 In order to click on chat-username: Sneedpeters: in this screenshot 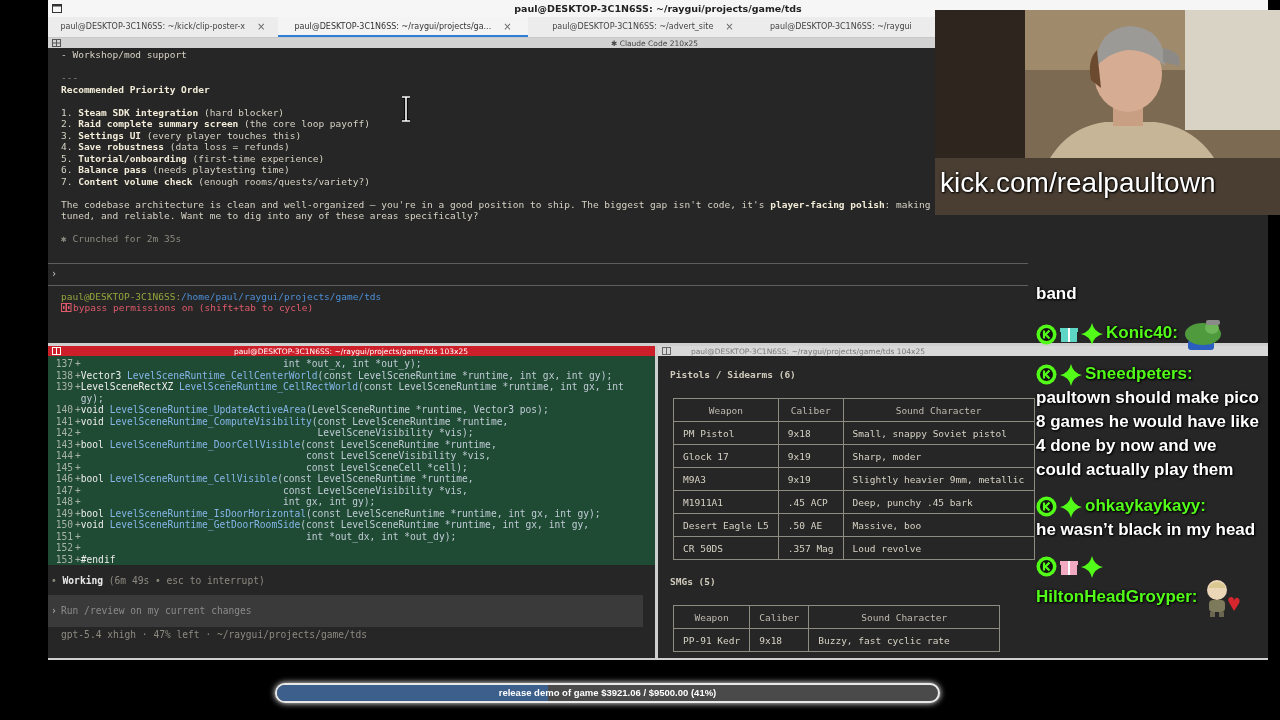, I will do `click(1139, 373)`.